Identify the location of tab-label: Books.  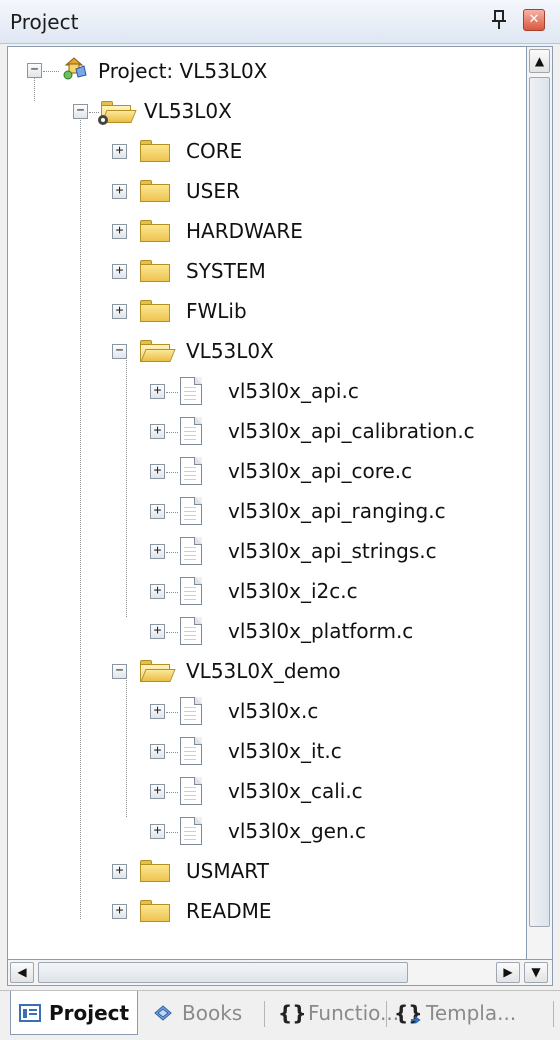
(212, 1013).